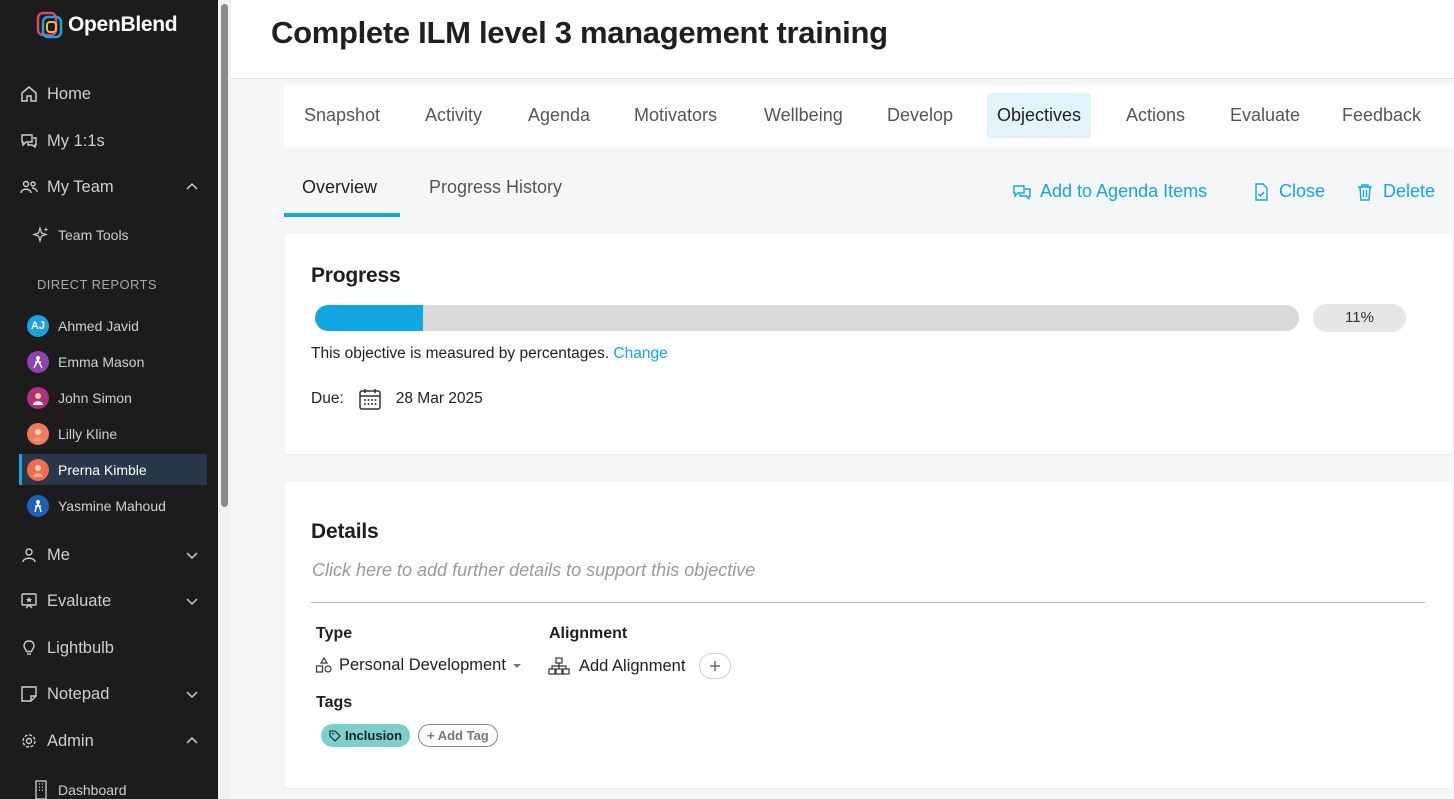 The width and height of the screenshot is (1454, 799). I want to click on type-select: Personal Development, so click(418, 665).